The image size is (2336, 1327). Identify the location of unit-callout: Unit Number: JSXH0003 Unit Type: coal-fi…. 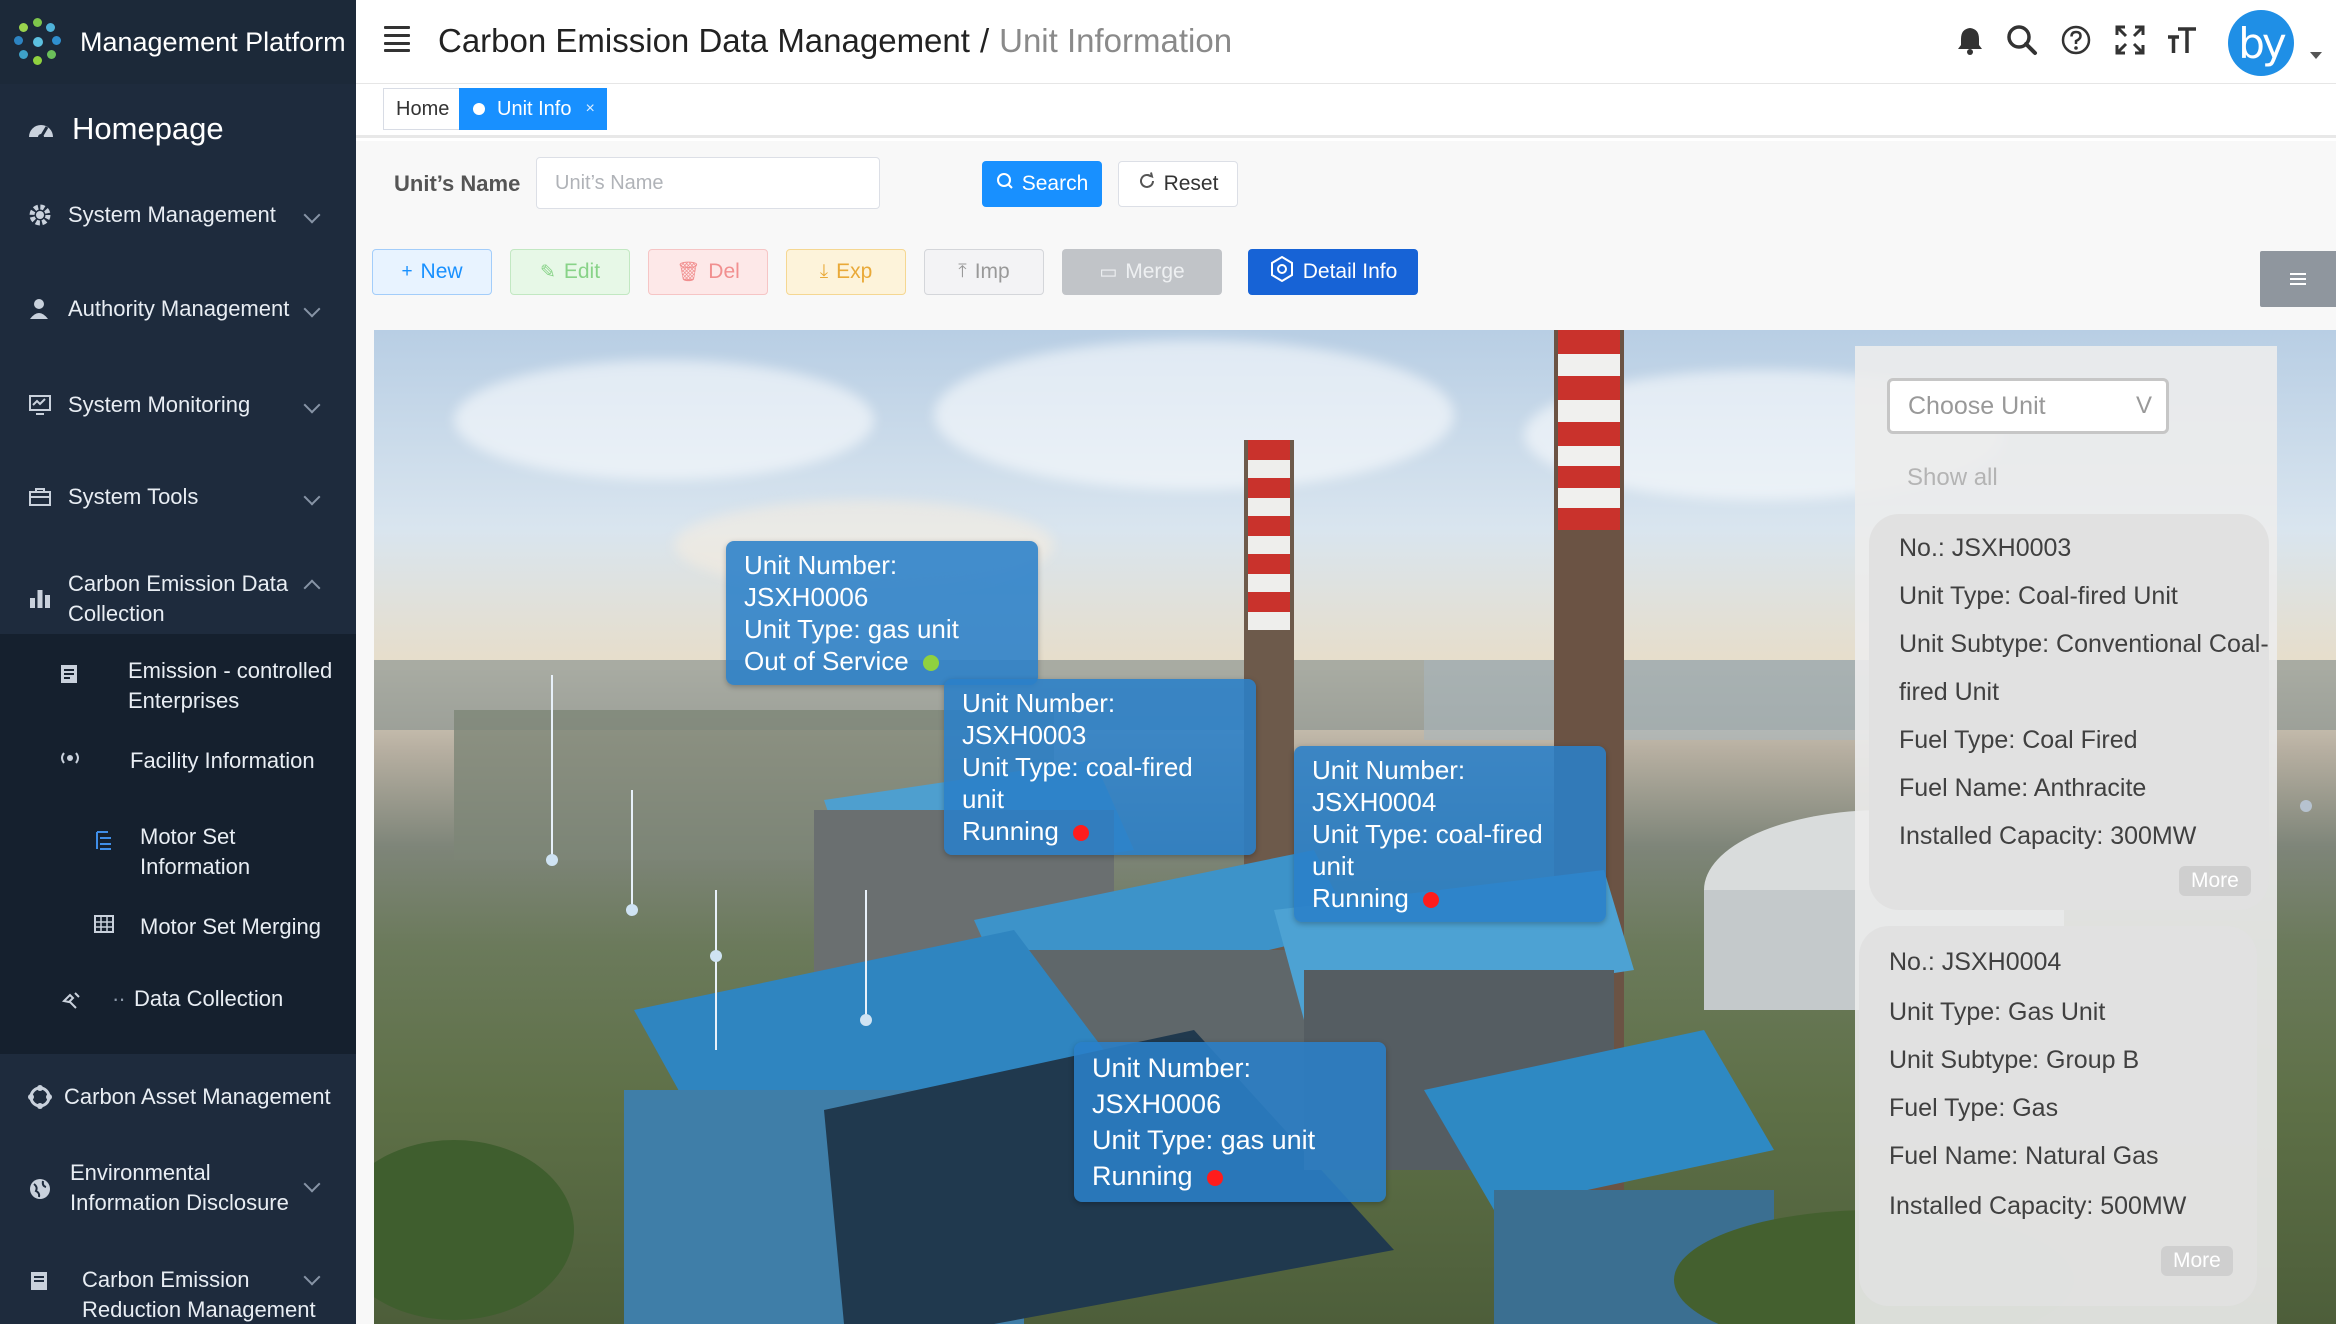
(1100, 767).